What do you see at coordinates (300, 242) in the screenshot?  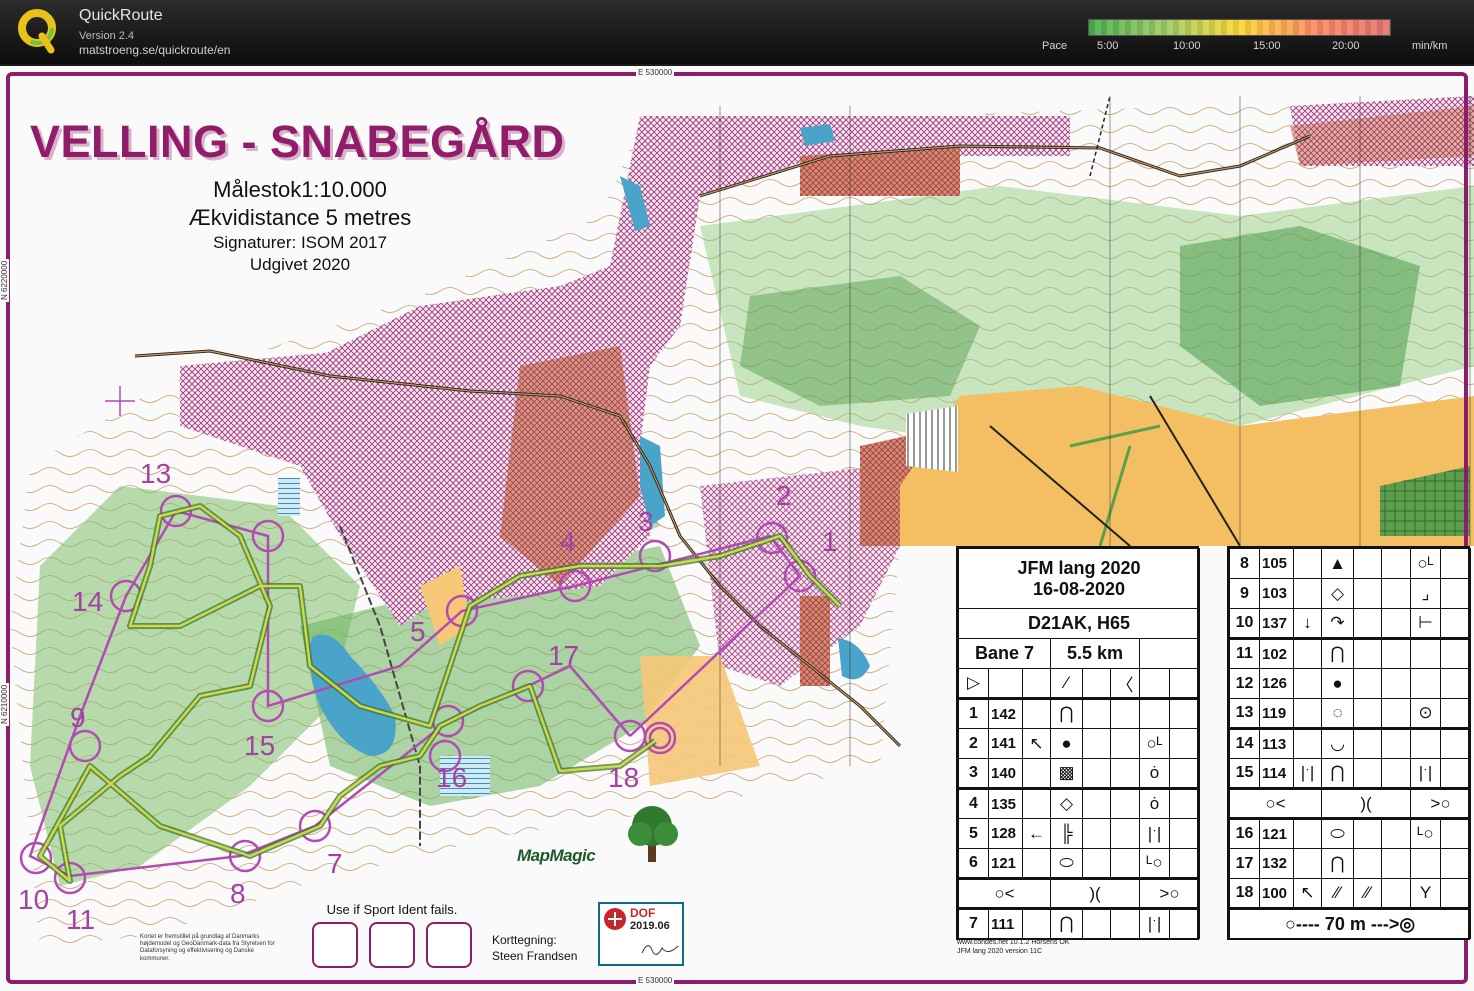 I see `map-symbol-set: Signaturer: ISOM 2017` at bounding box center [300, 242].